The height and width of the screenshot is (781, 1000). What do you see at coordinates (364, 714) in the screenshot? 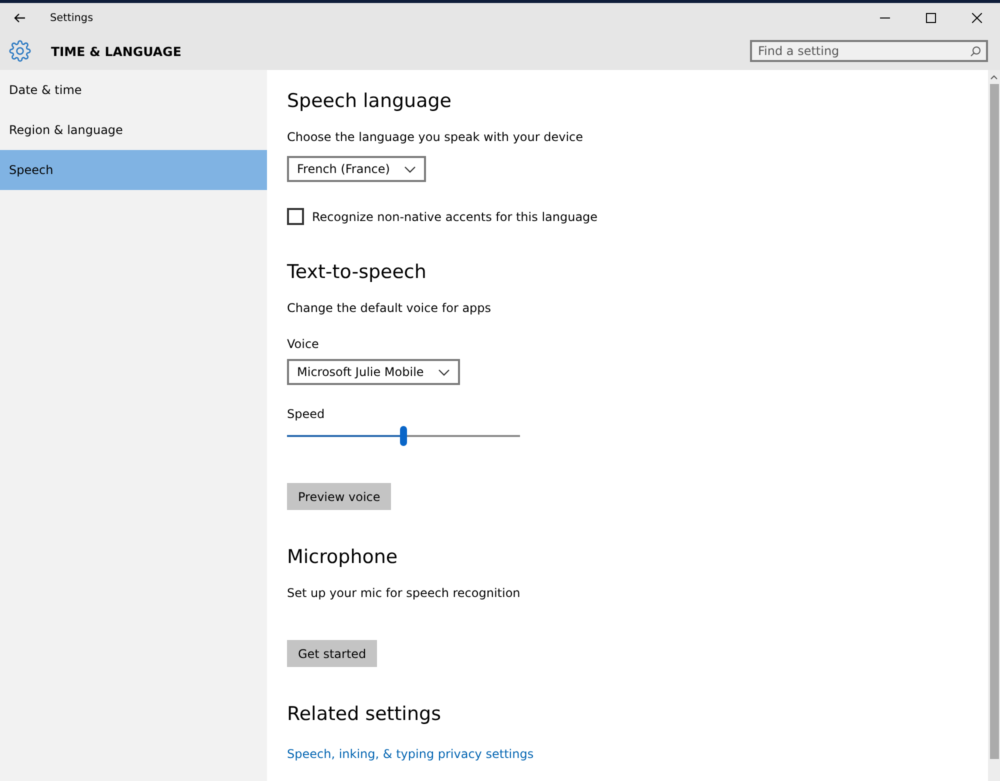
I see `section-heading: Related settings` at bounding box center [364, 714].